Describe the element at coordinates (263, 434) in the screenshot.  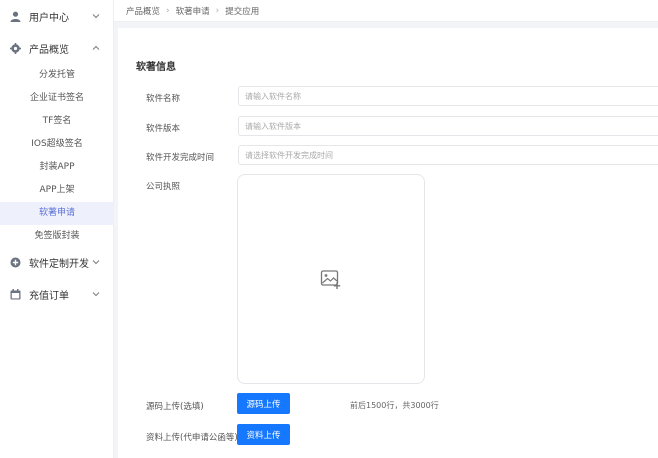
I see `material-upload-button: 资料上传` at that location.